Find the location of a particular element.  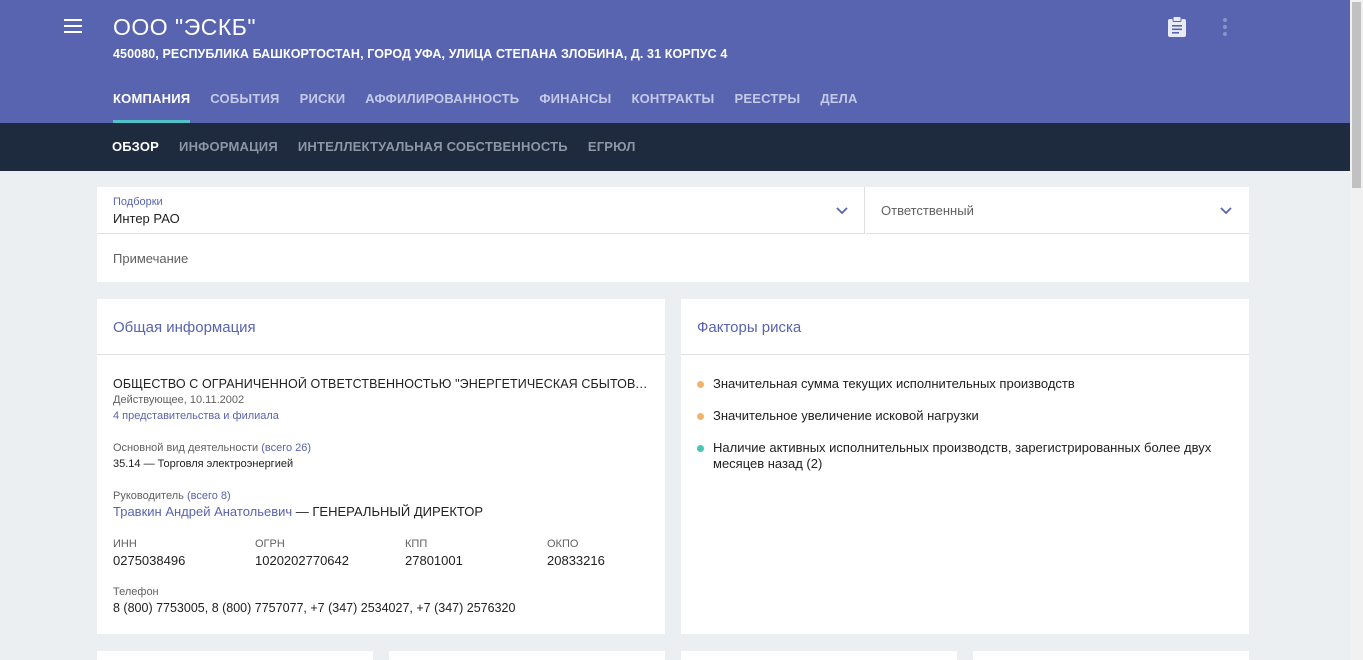

head-name-link: Травкин Андрей Анатольевич is located at coordinates (202, 511).